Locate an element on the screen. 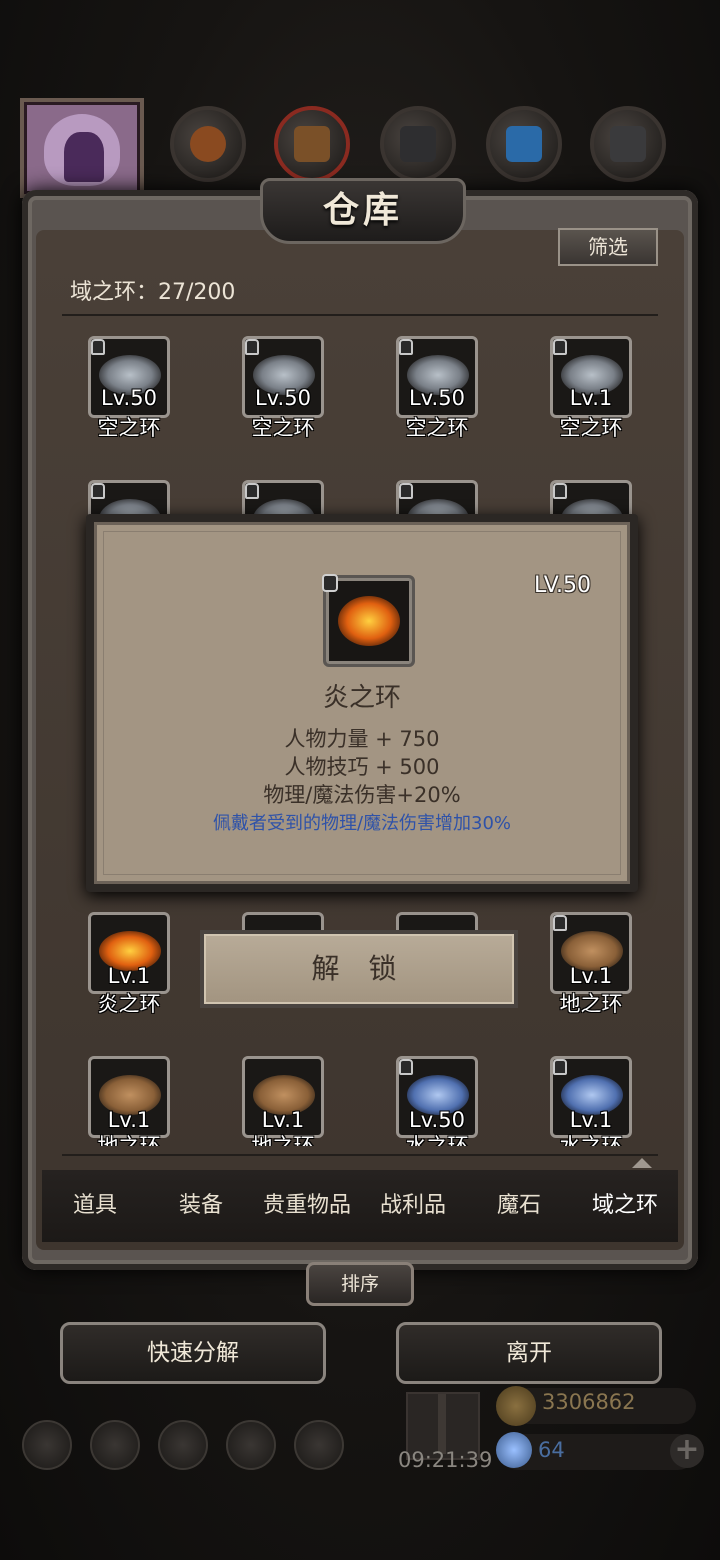  couple-silhouette-icon is located at coordinates (84, 157).